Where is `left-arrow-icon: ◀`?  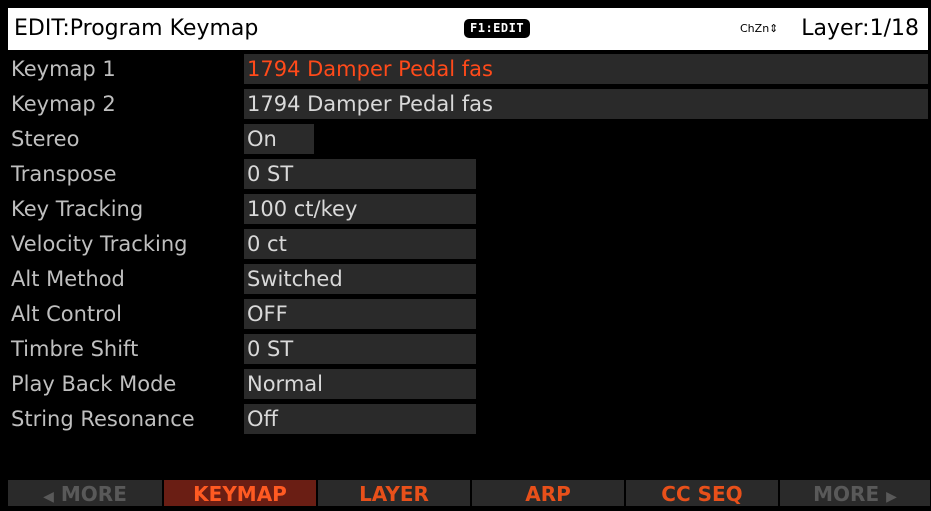
left-arrow-icon: ◀ is located at coordinates (48, 497).